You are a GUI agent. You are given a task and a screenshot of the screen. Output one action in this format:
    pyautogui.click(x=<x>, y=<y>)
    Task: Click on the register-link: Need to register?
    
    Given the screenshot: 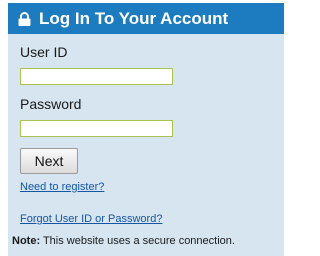 What is the action you would take?
    pyautogui.click(x=62, y=187)
    